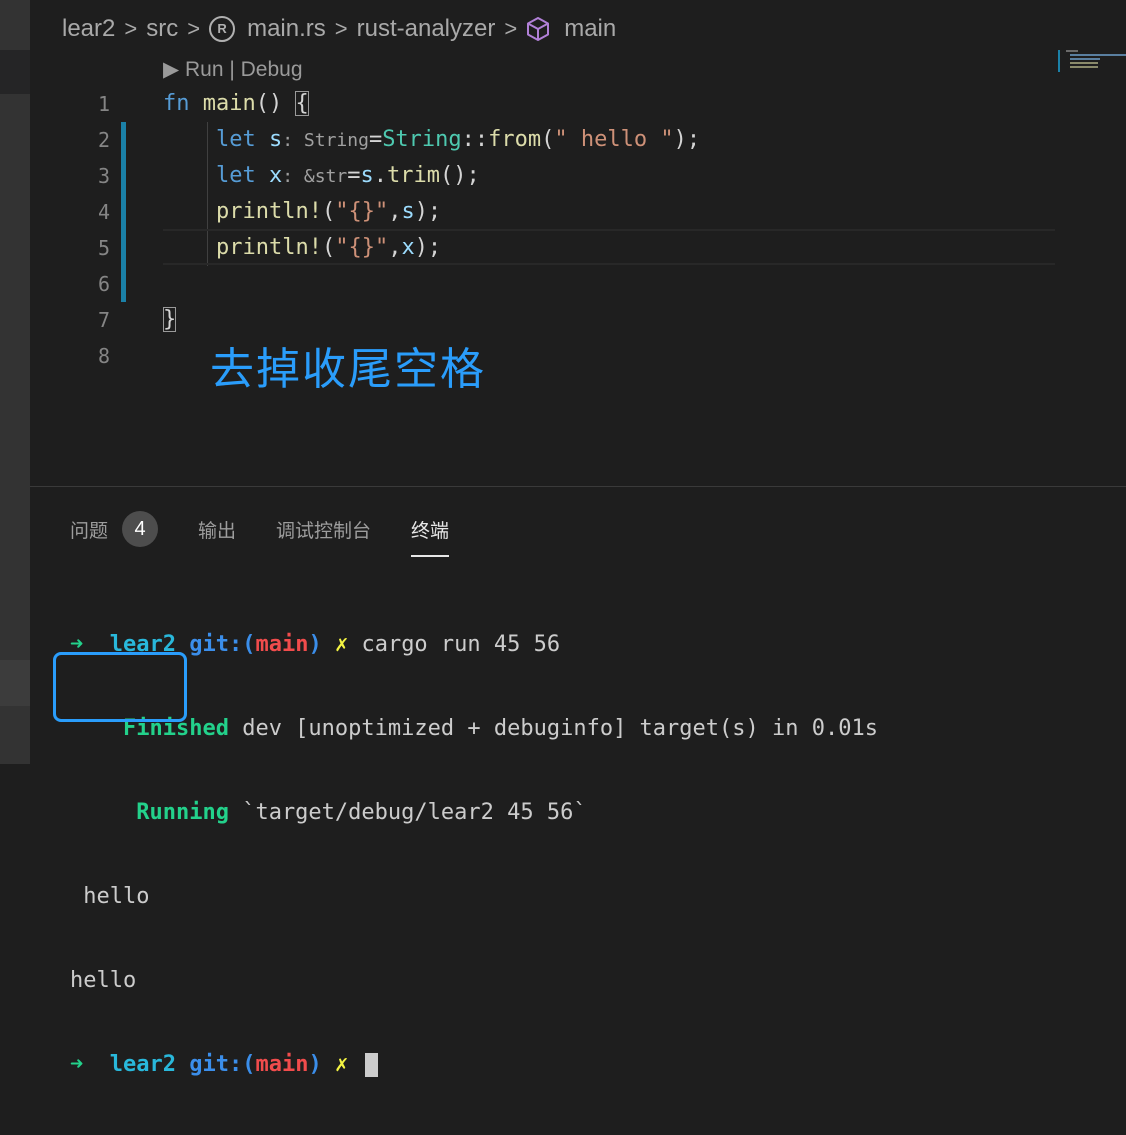 This screenshot has height=1135, width=1126. Describe the element at coordinates (222, 1064) in the screenshot. I see `prompt-git: git:(` at that location.